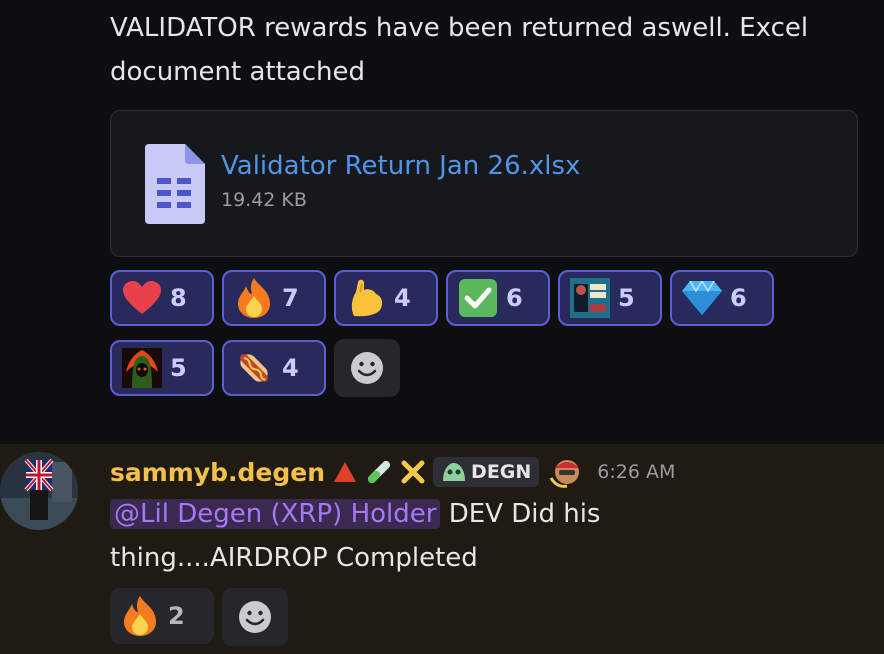 The width and height of the screenshot is (884, 654). What do you see at coordinates (217, 472) in the screenshot?
I see `username: sammyb.degen` at bounding box center [217, 472].